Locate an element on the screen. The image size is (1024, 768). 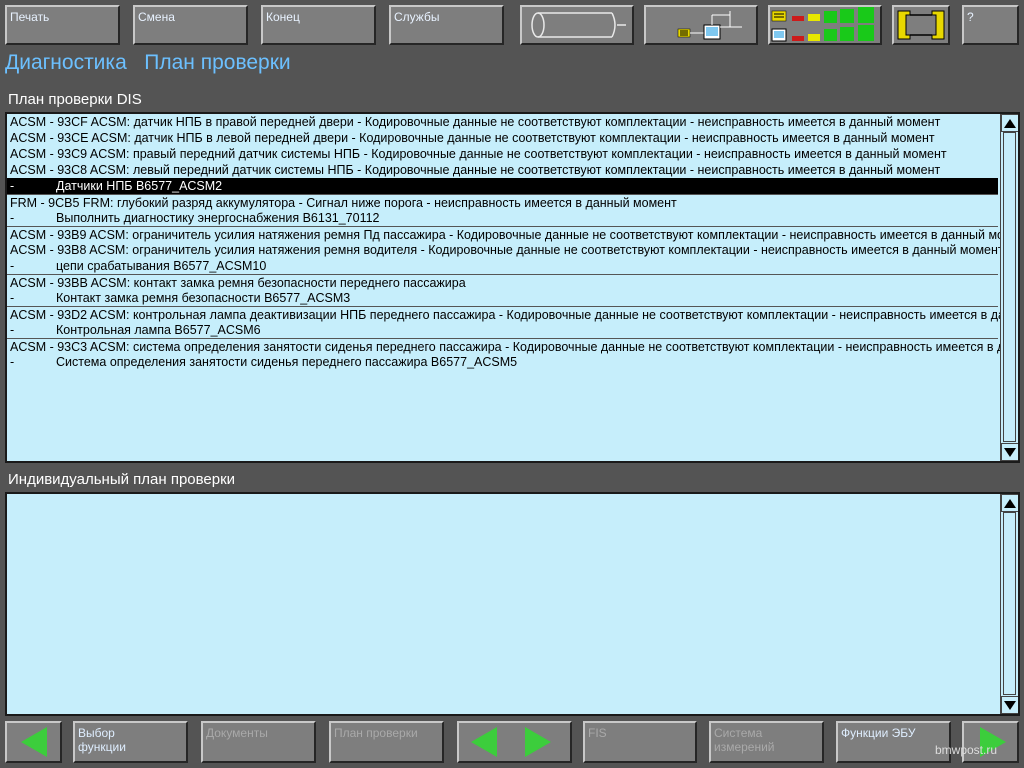
cable-icon is located at coordinates (578, 25).